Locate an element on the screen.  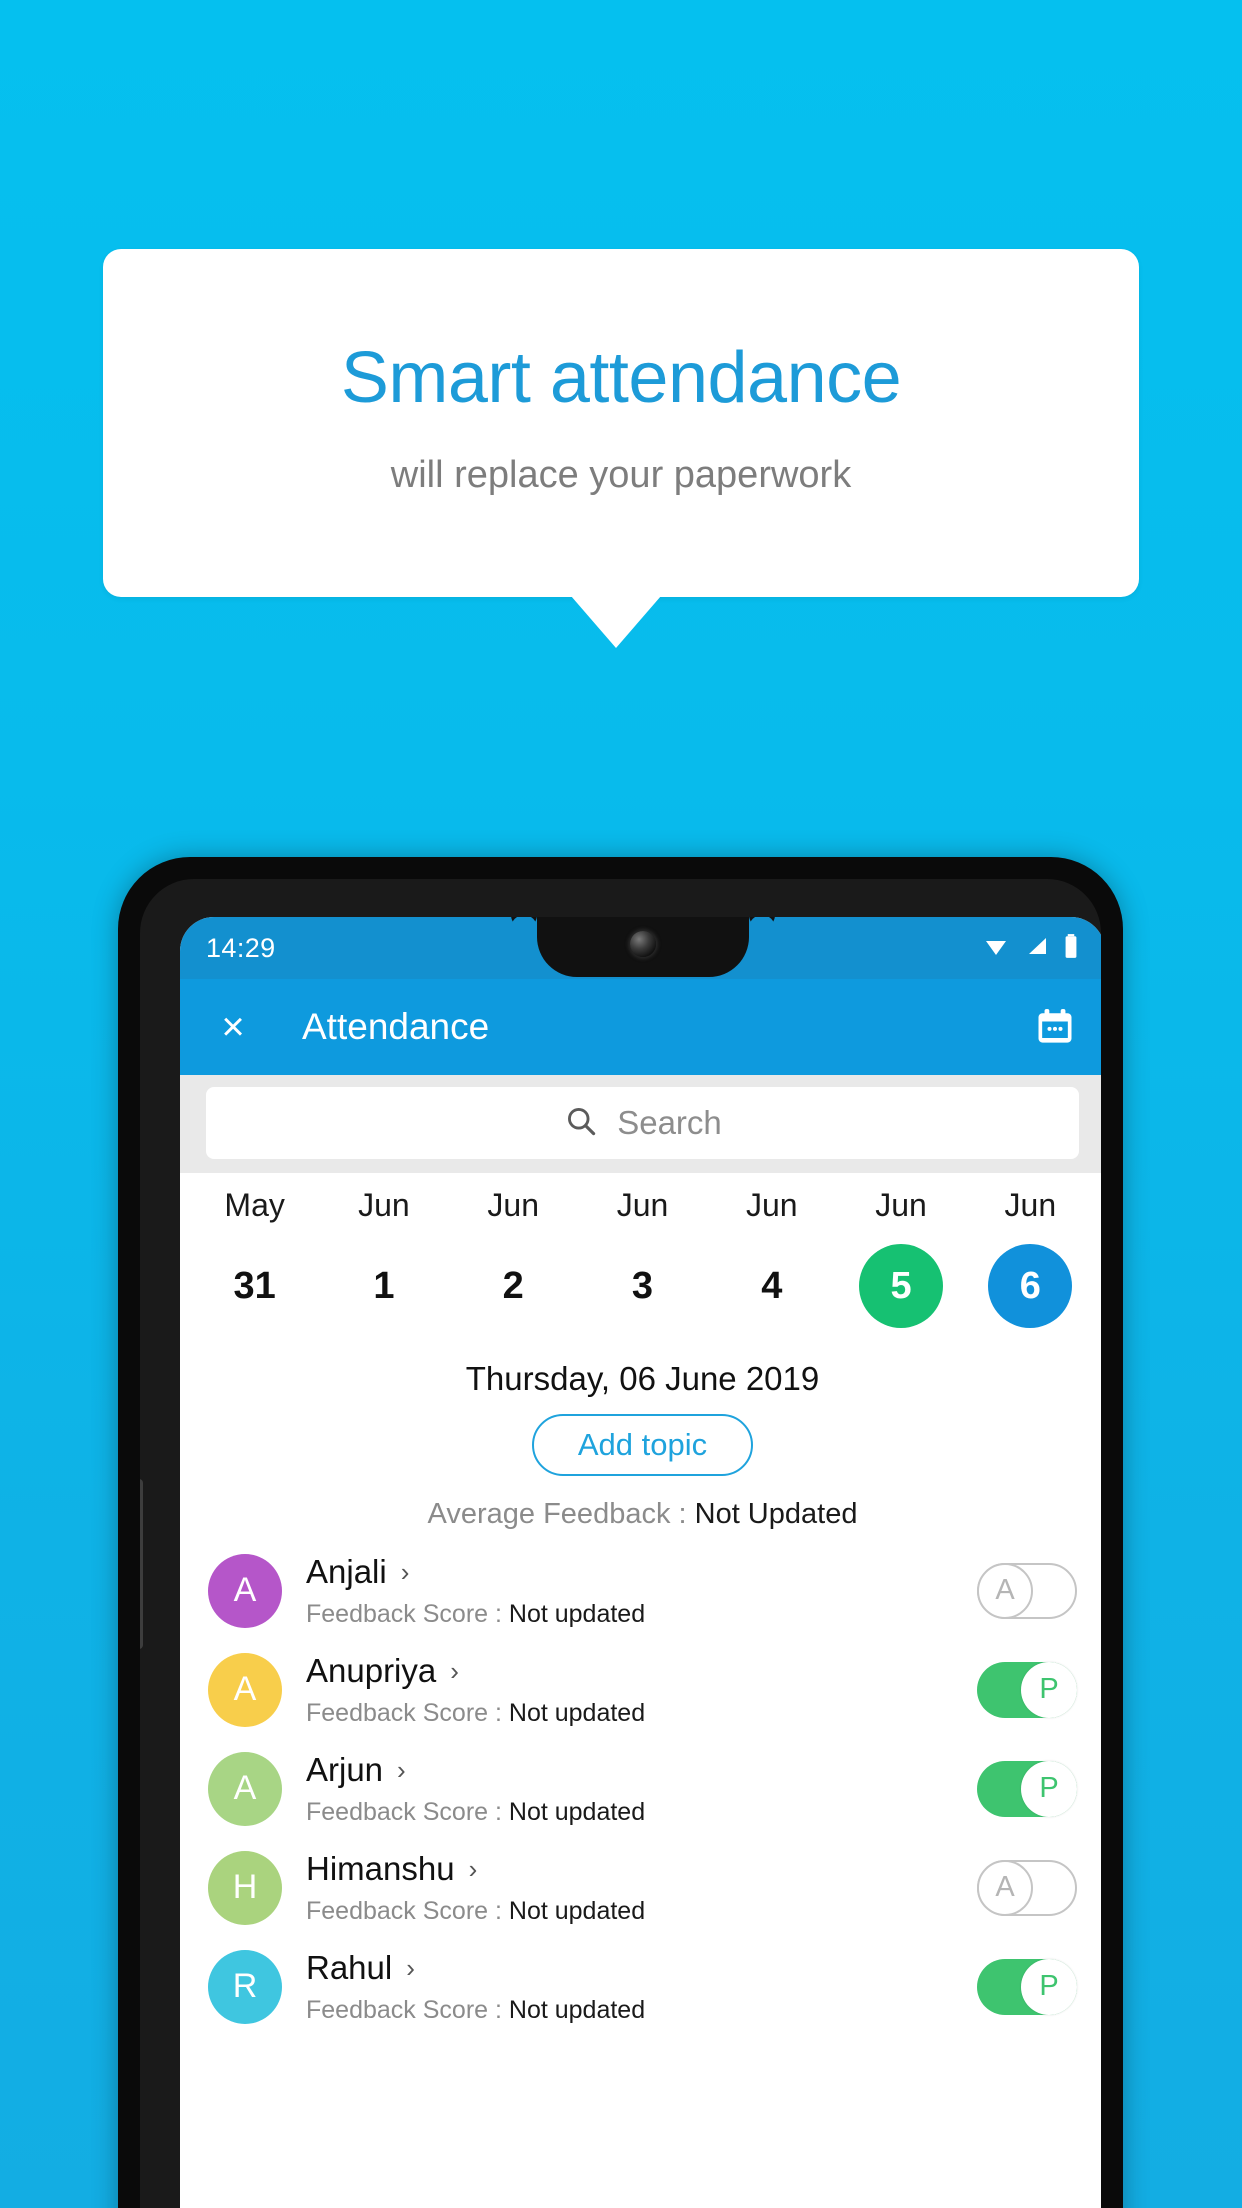
date-day-number: 3 is located at coordinates (642, 1286).